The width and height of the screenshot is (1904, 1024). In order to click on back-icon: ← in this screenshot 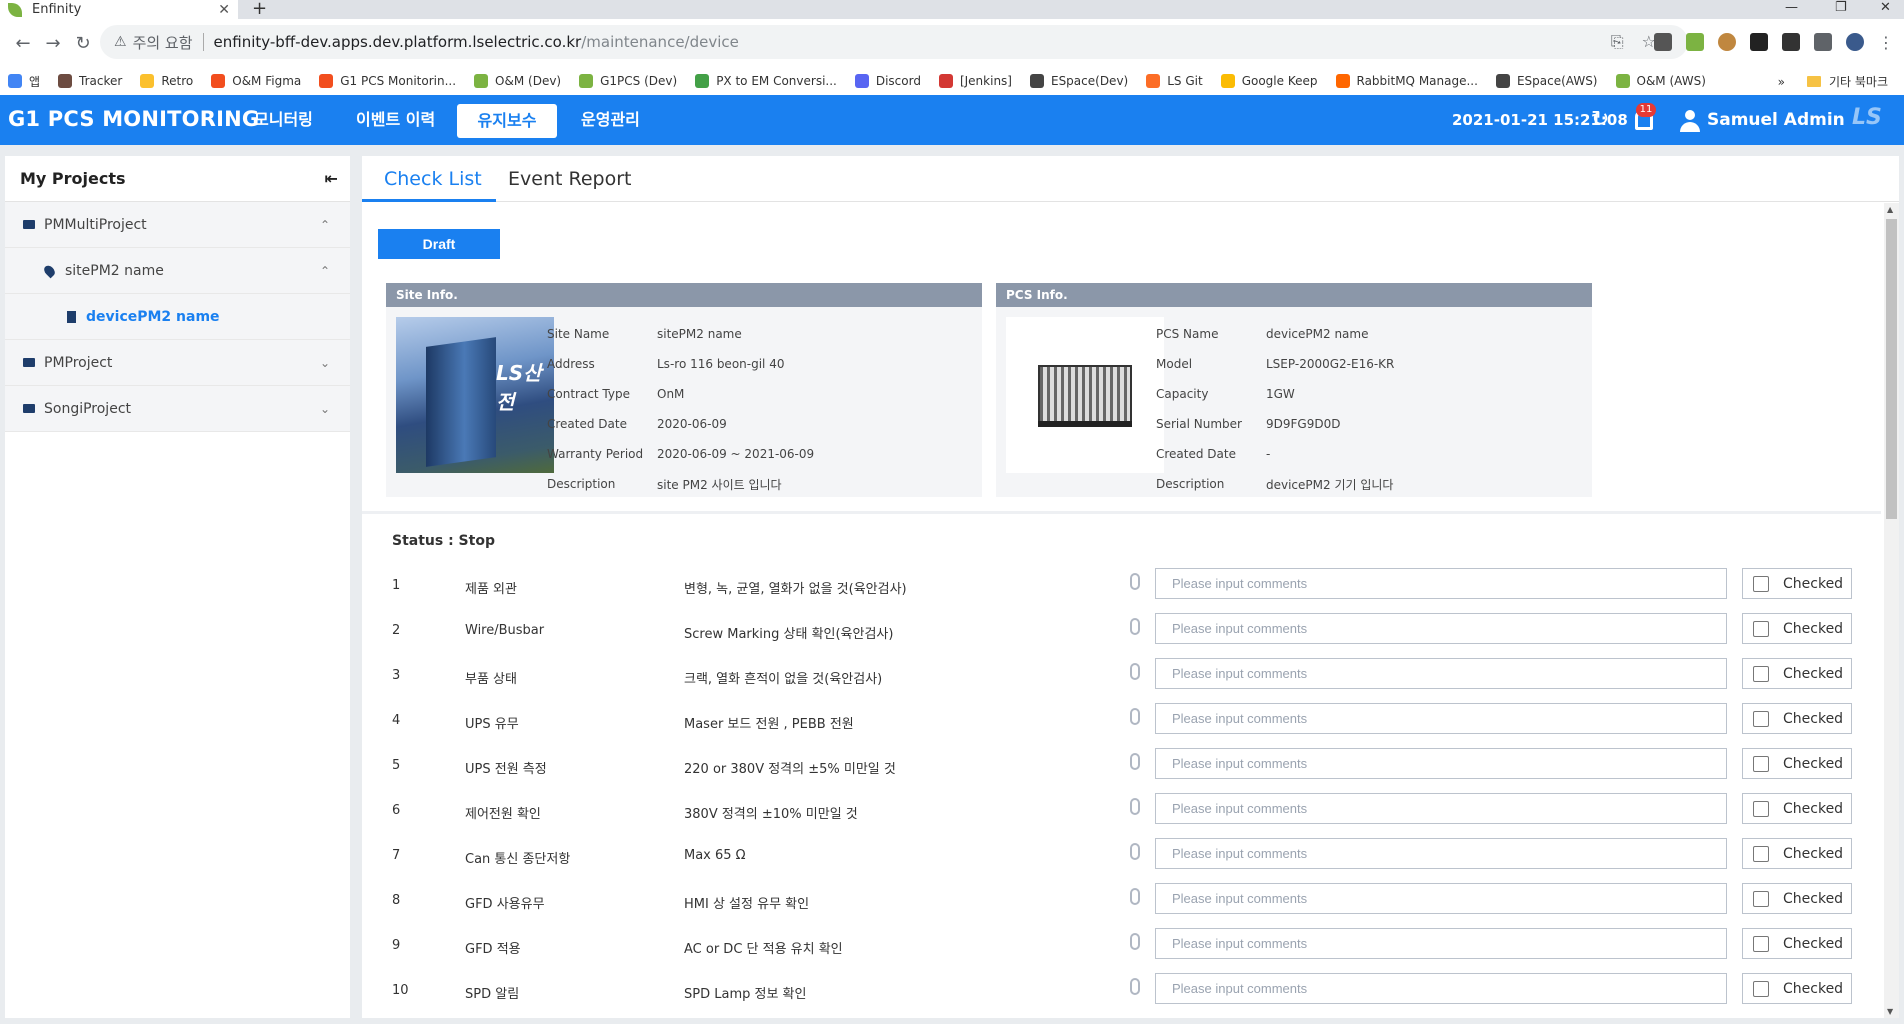, I will do `click(23, 43)`.